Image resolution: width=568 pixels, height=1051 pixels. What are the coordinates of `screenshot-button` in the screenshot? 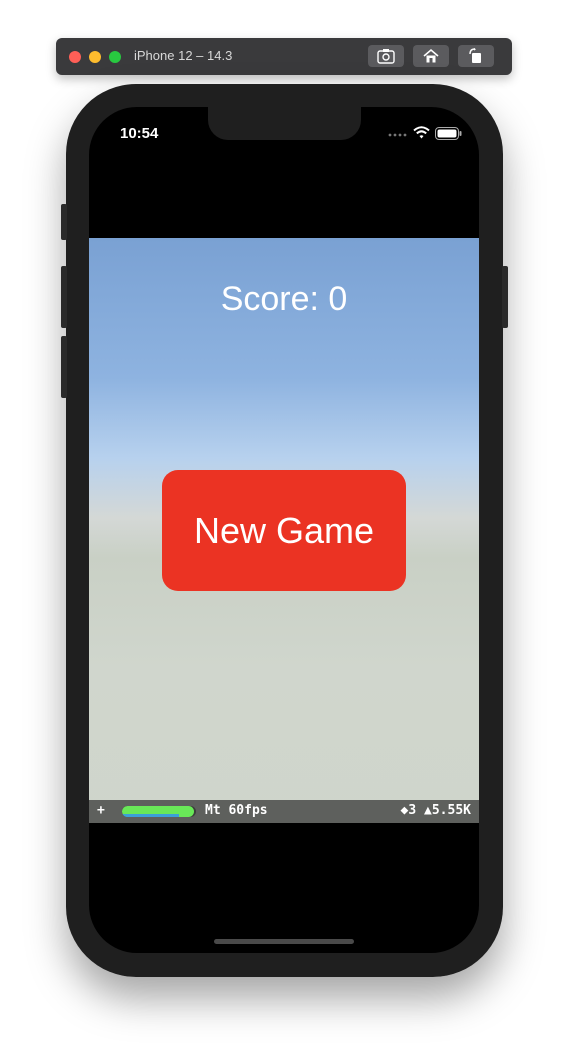 It's located at (386, 56).